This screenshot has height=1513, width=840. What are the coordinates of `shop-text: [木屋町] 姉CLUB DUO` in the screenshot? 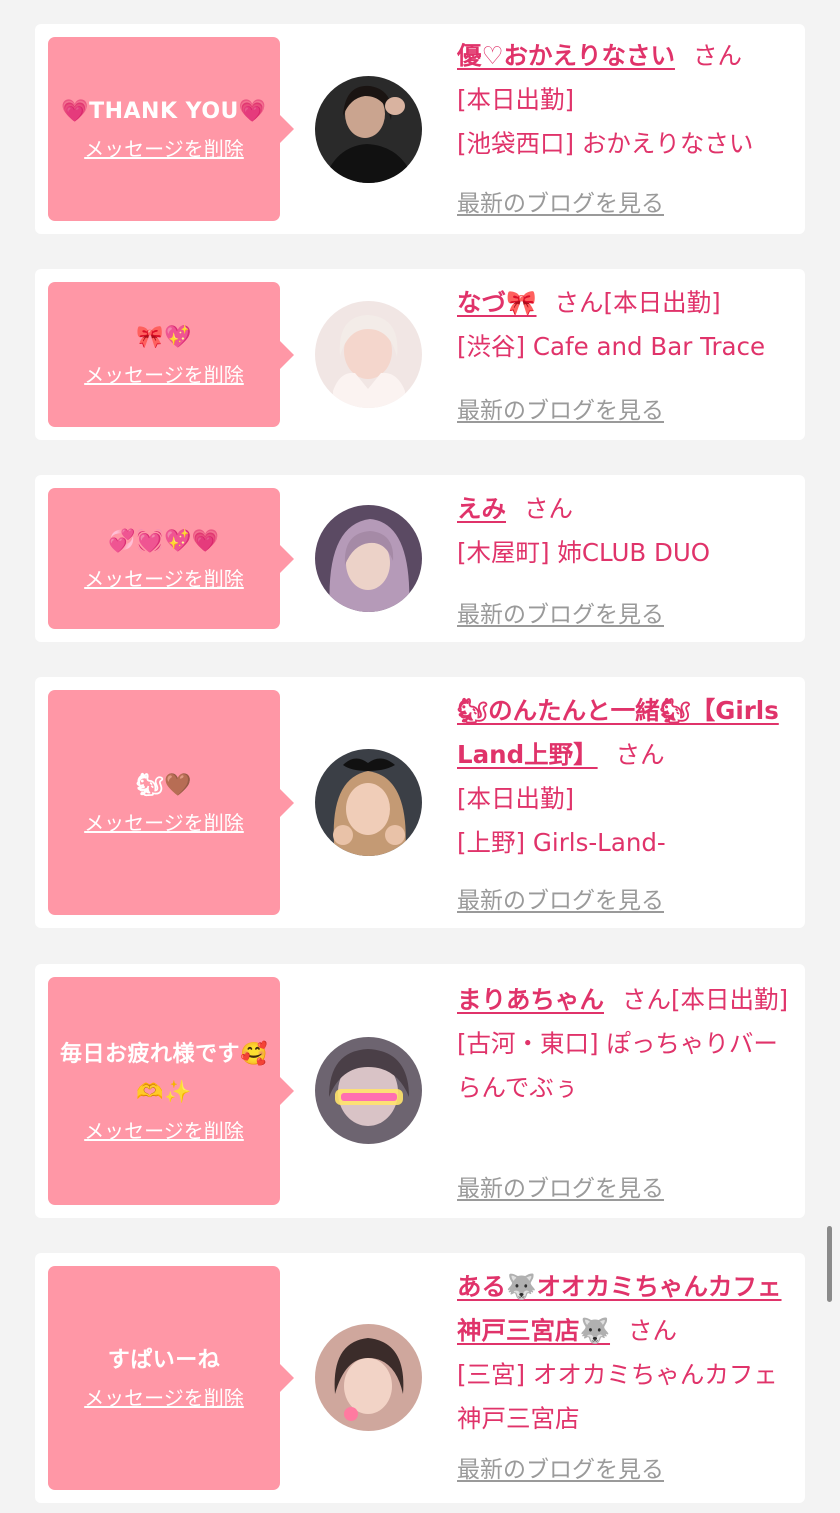 It's located at (584, 552).